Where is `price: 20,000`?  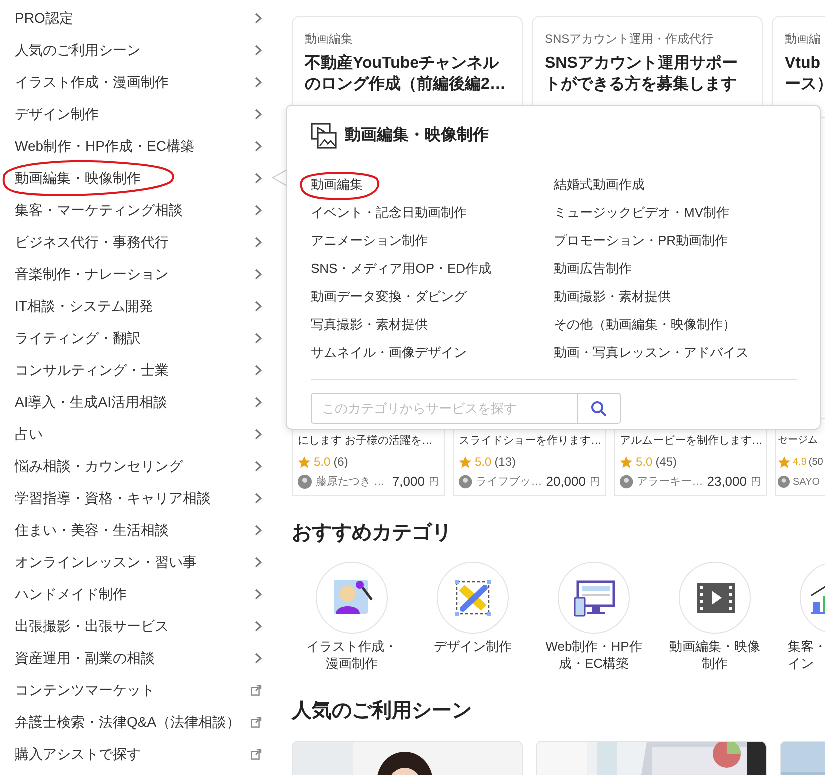
price: 20,000 is located at coordinates (566, 482).